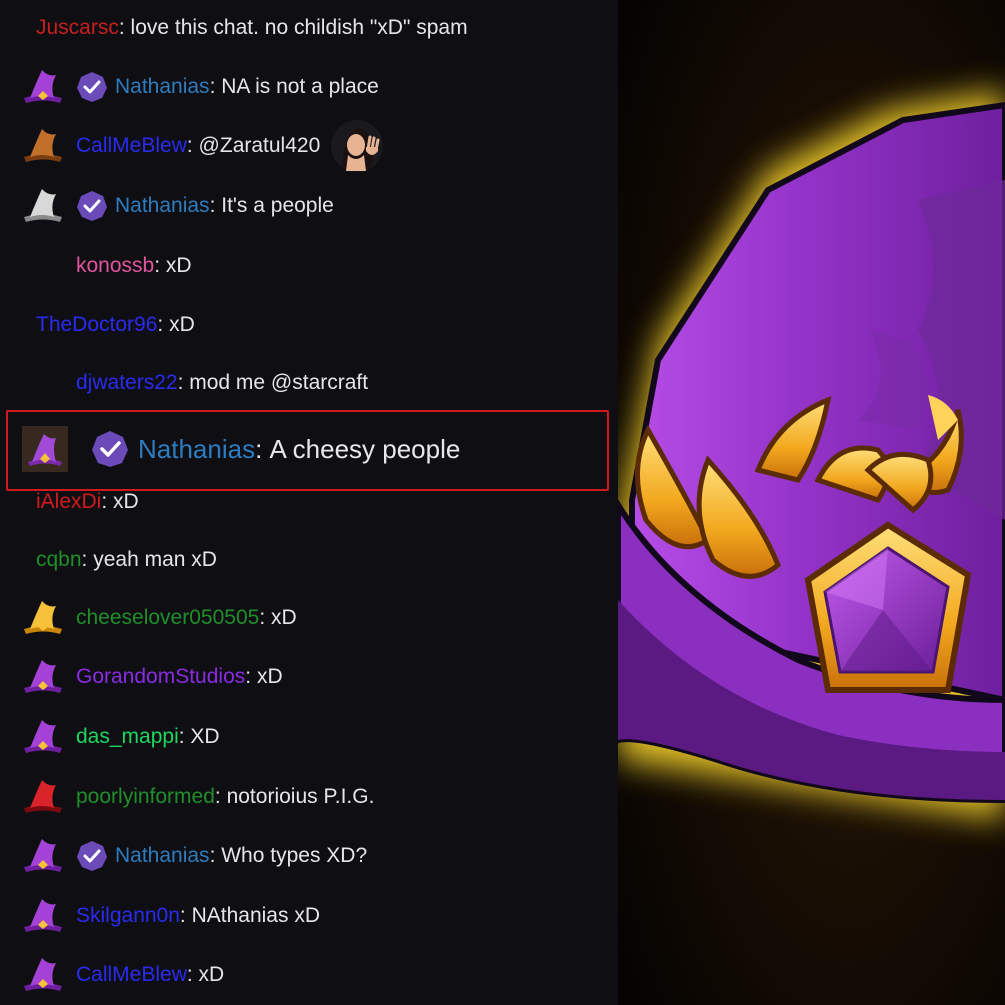 This screenshot has height=1005, width=1005. I want to click on chat-username: Skilgann0n, so click(128, 916).